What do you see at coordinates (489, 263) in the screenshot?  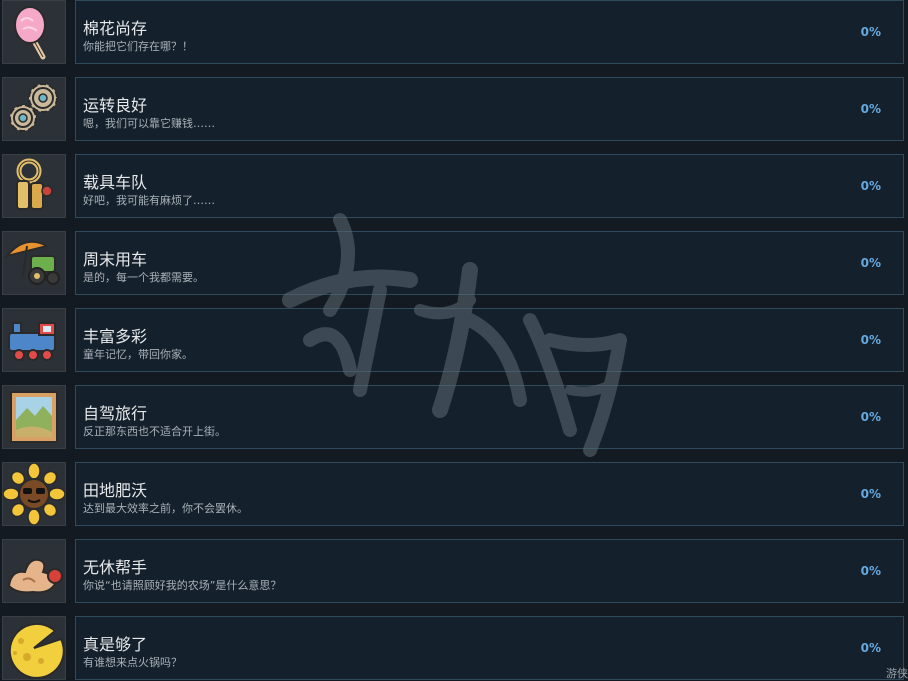 I see `achievement-card: 周末用车 是的，每一个我都需要。 0%` at bounding box center [489, 263].